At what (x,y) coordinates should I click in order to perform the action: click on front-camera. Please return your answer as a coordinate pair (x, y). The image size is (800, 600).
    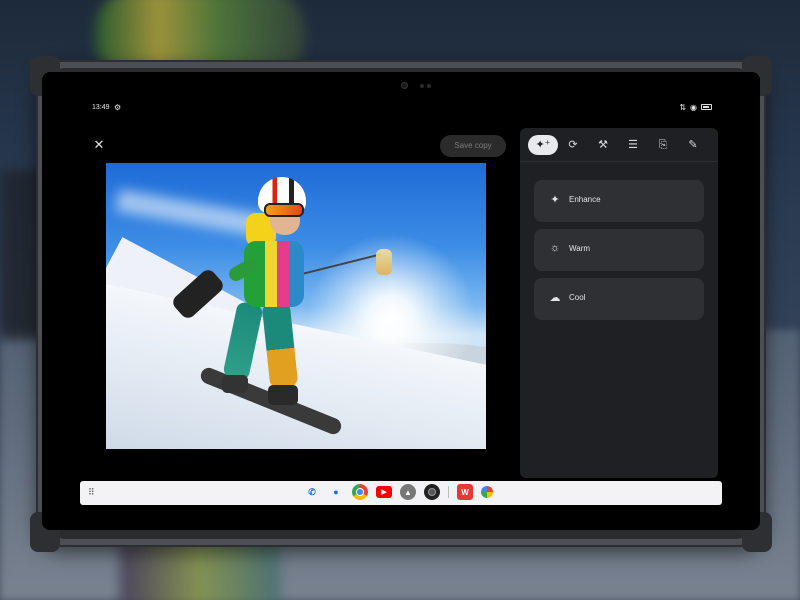
    Looking at the image, I should click on (404, 85).